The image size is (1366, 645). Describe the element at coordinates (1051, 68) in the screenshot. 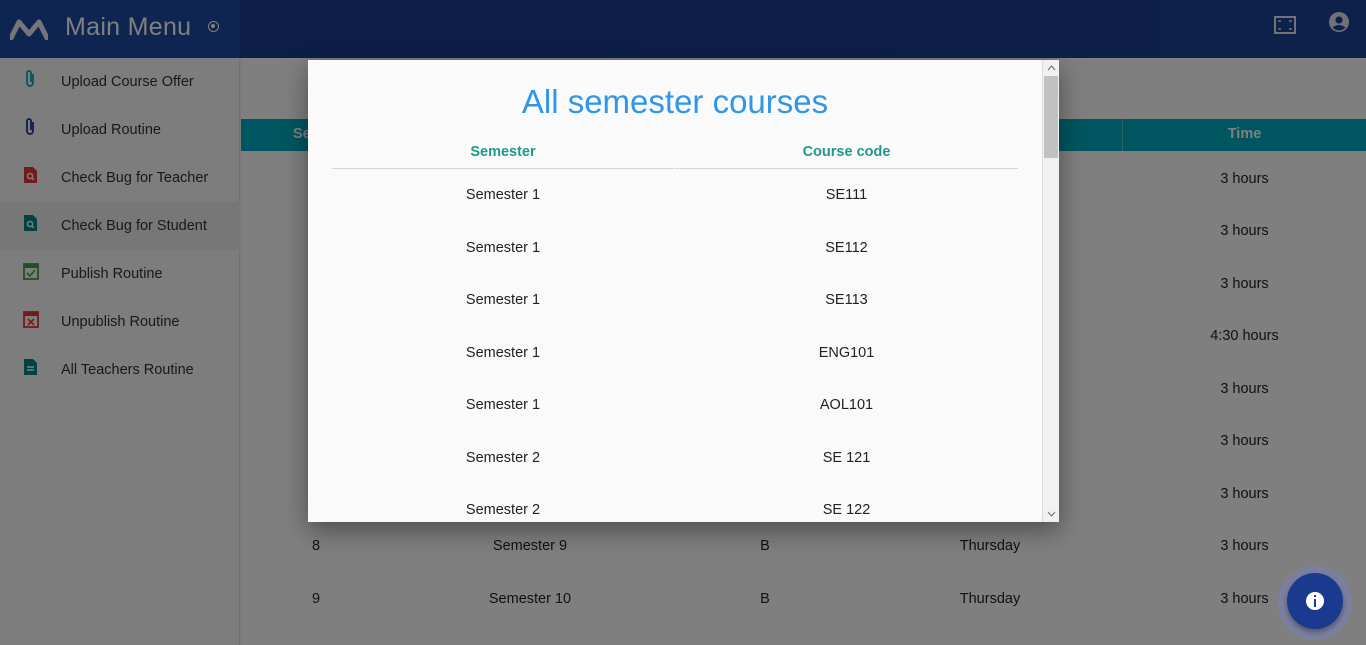

I see `scroll-up-icon` at that location.